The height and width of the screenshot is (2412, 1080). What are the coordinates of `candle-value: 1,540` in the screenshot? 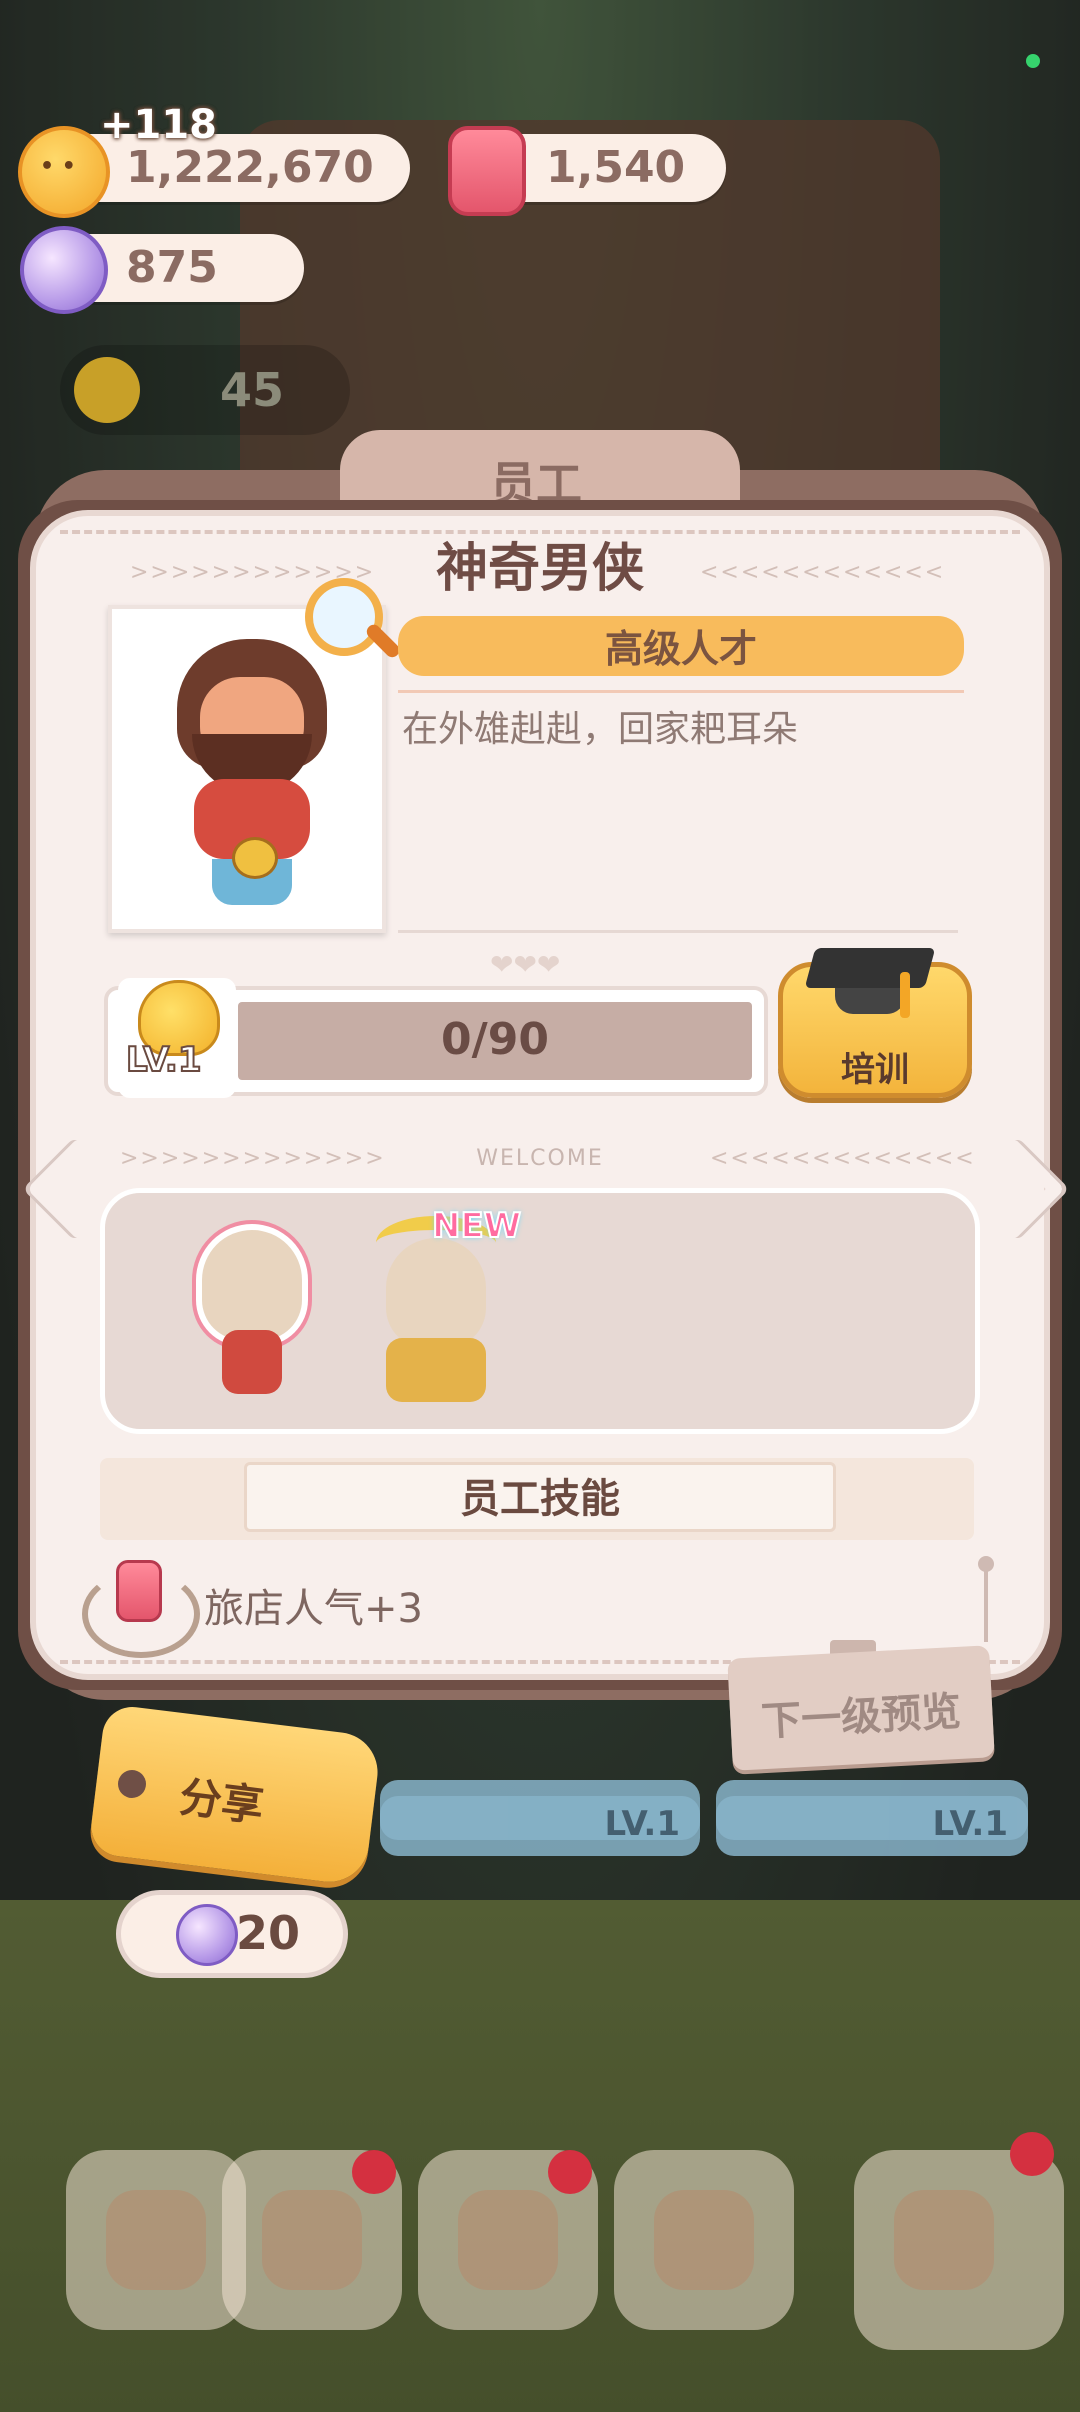 It's located at (616, 167).